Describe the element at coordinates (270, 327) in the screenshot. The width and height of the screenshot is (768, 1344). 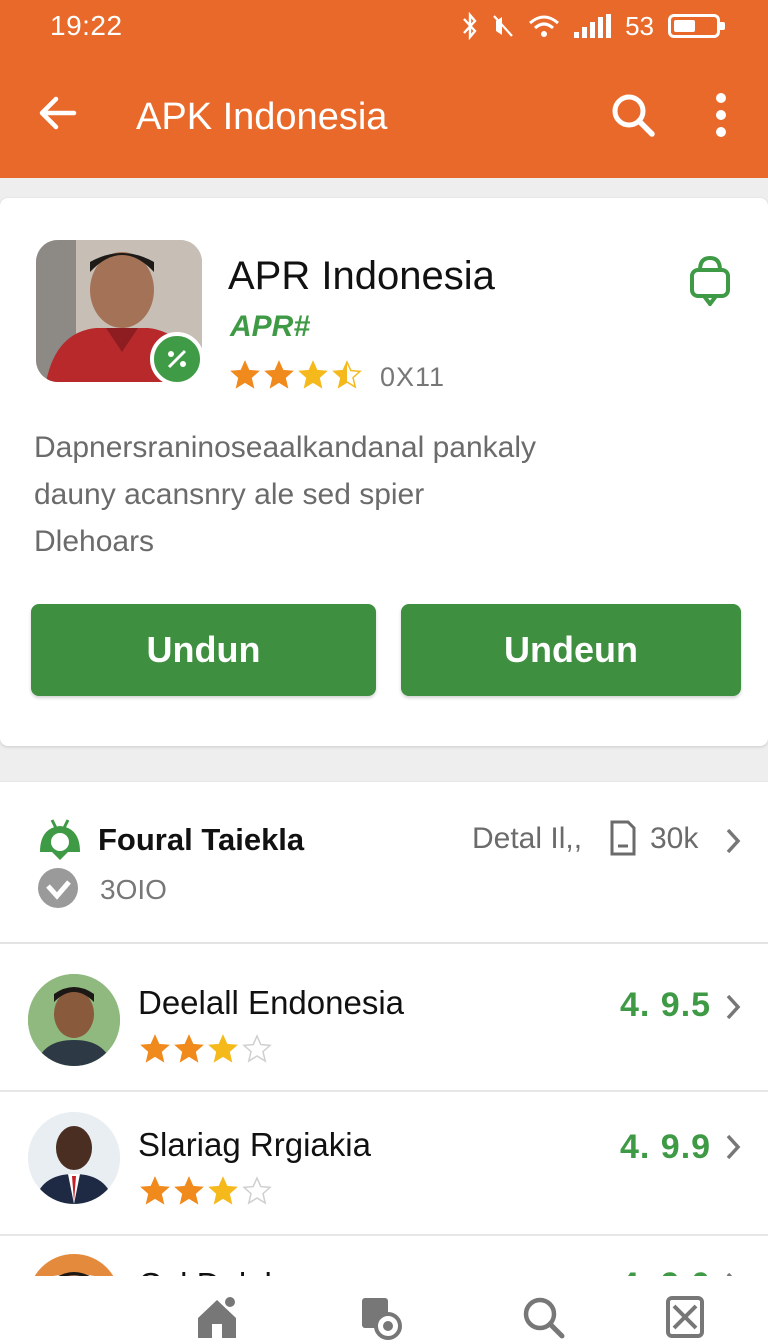
I see `app-developer: APR#` at that location.